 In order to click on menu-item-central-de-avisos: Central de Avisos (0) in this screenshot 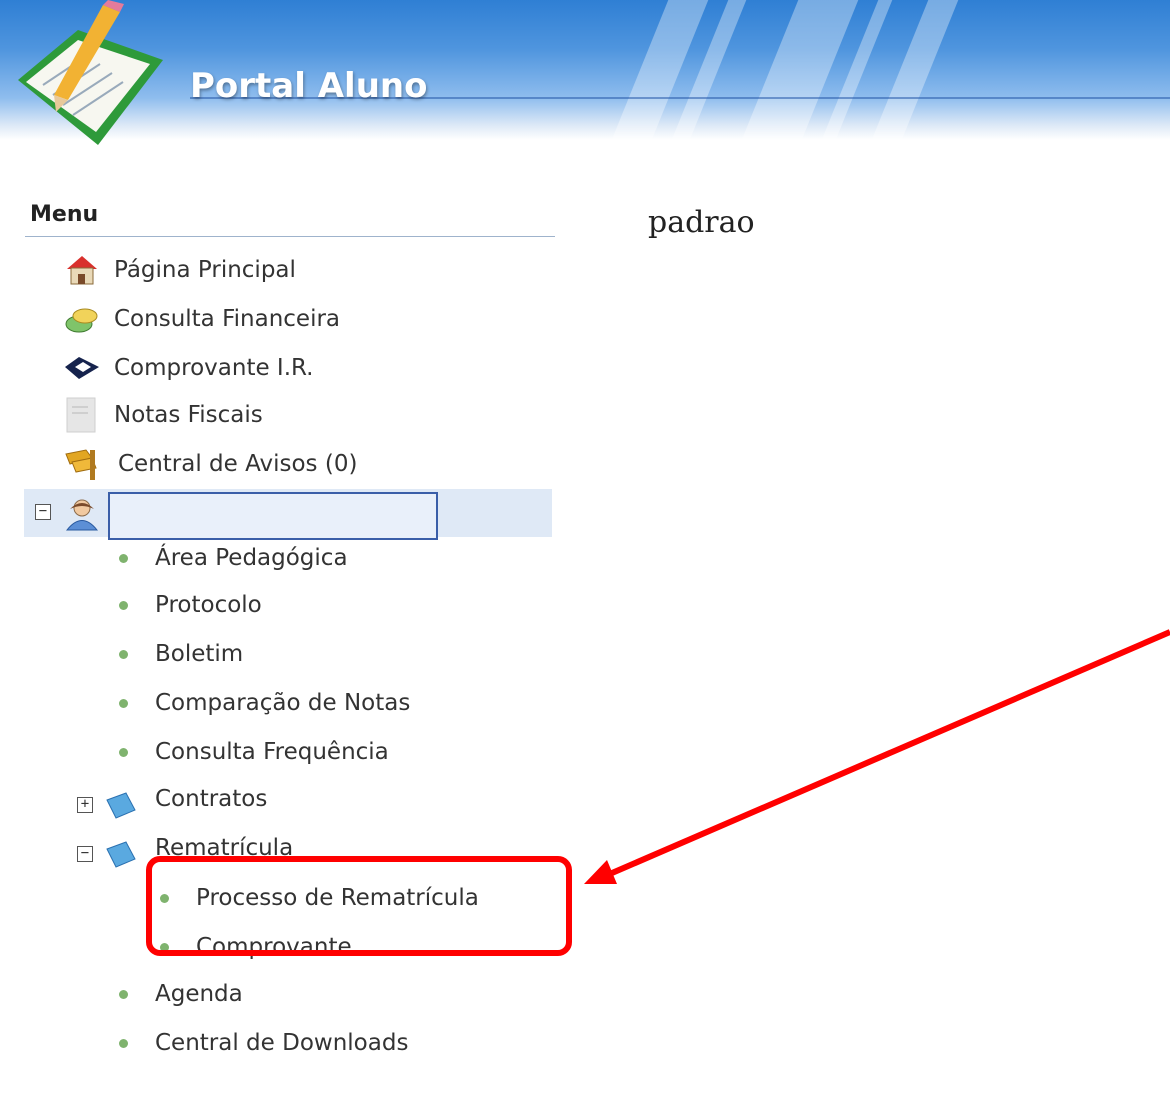, I will do `click(209, 464)`.